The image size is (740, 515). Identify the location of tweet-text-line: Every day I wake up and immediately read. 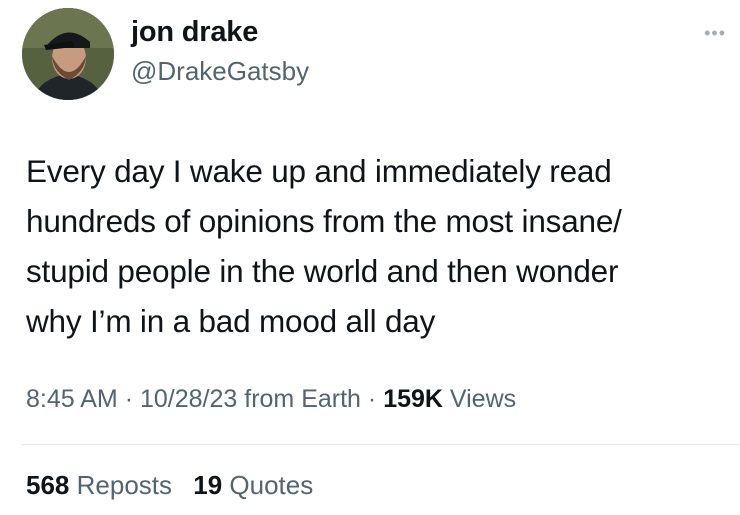
(319, 171).